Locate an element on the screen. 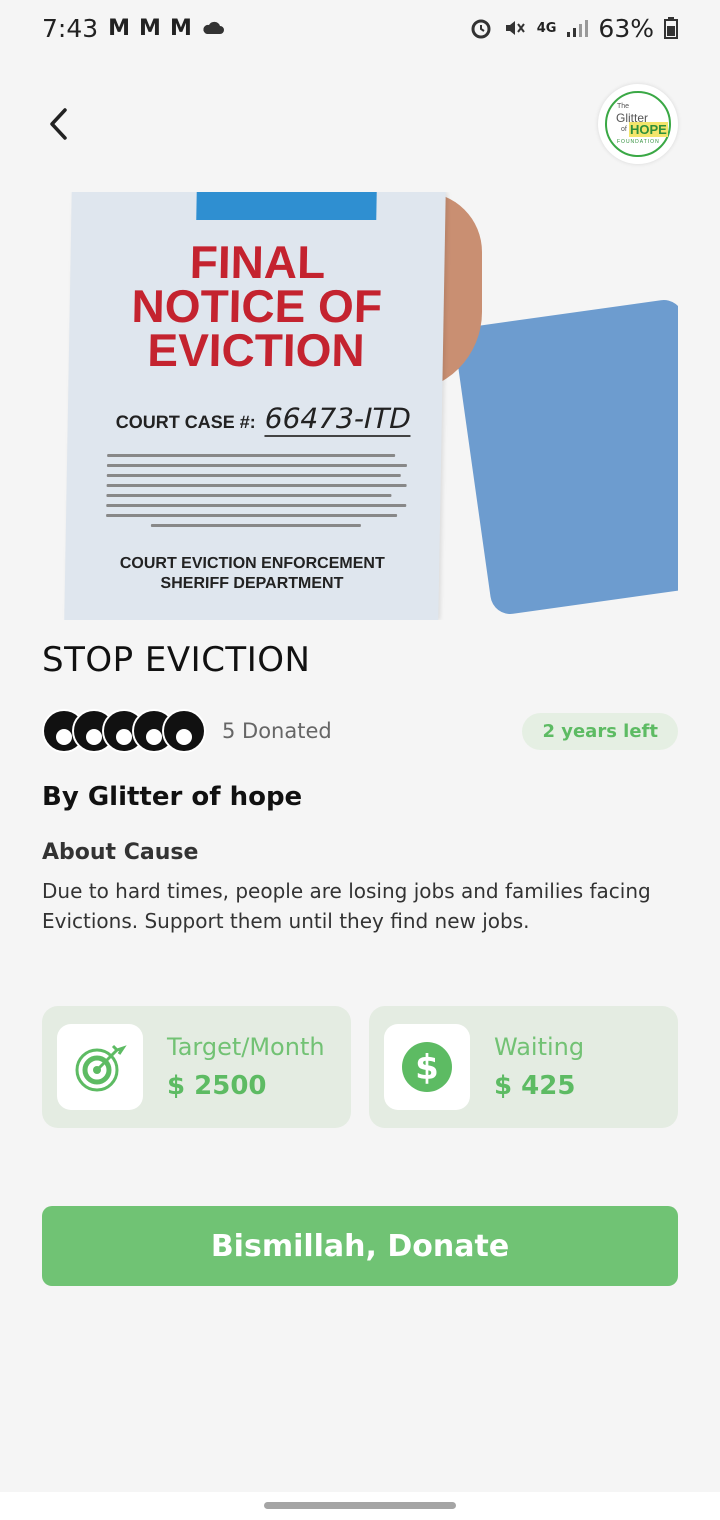  waiting-value: $ 425 is located at coordinates (535, 1086).